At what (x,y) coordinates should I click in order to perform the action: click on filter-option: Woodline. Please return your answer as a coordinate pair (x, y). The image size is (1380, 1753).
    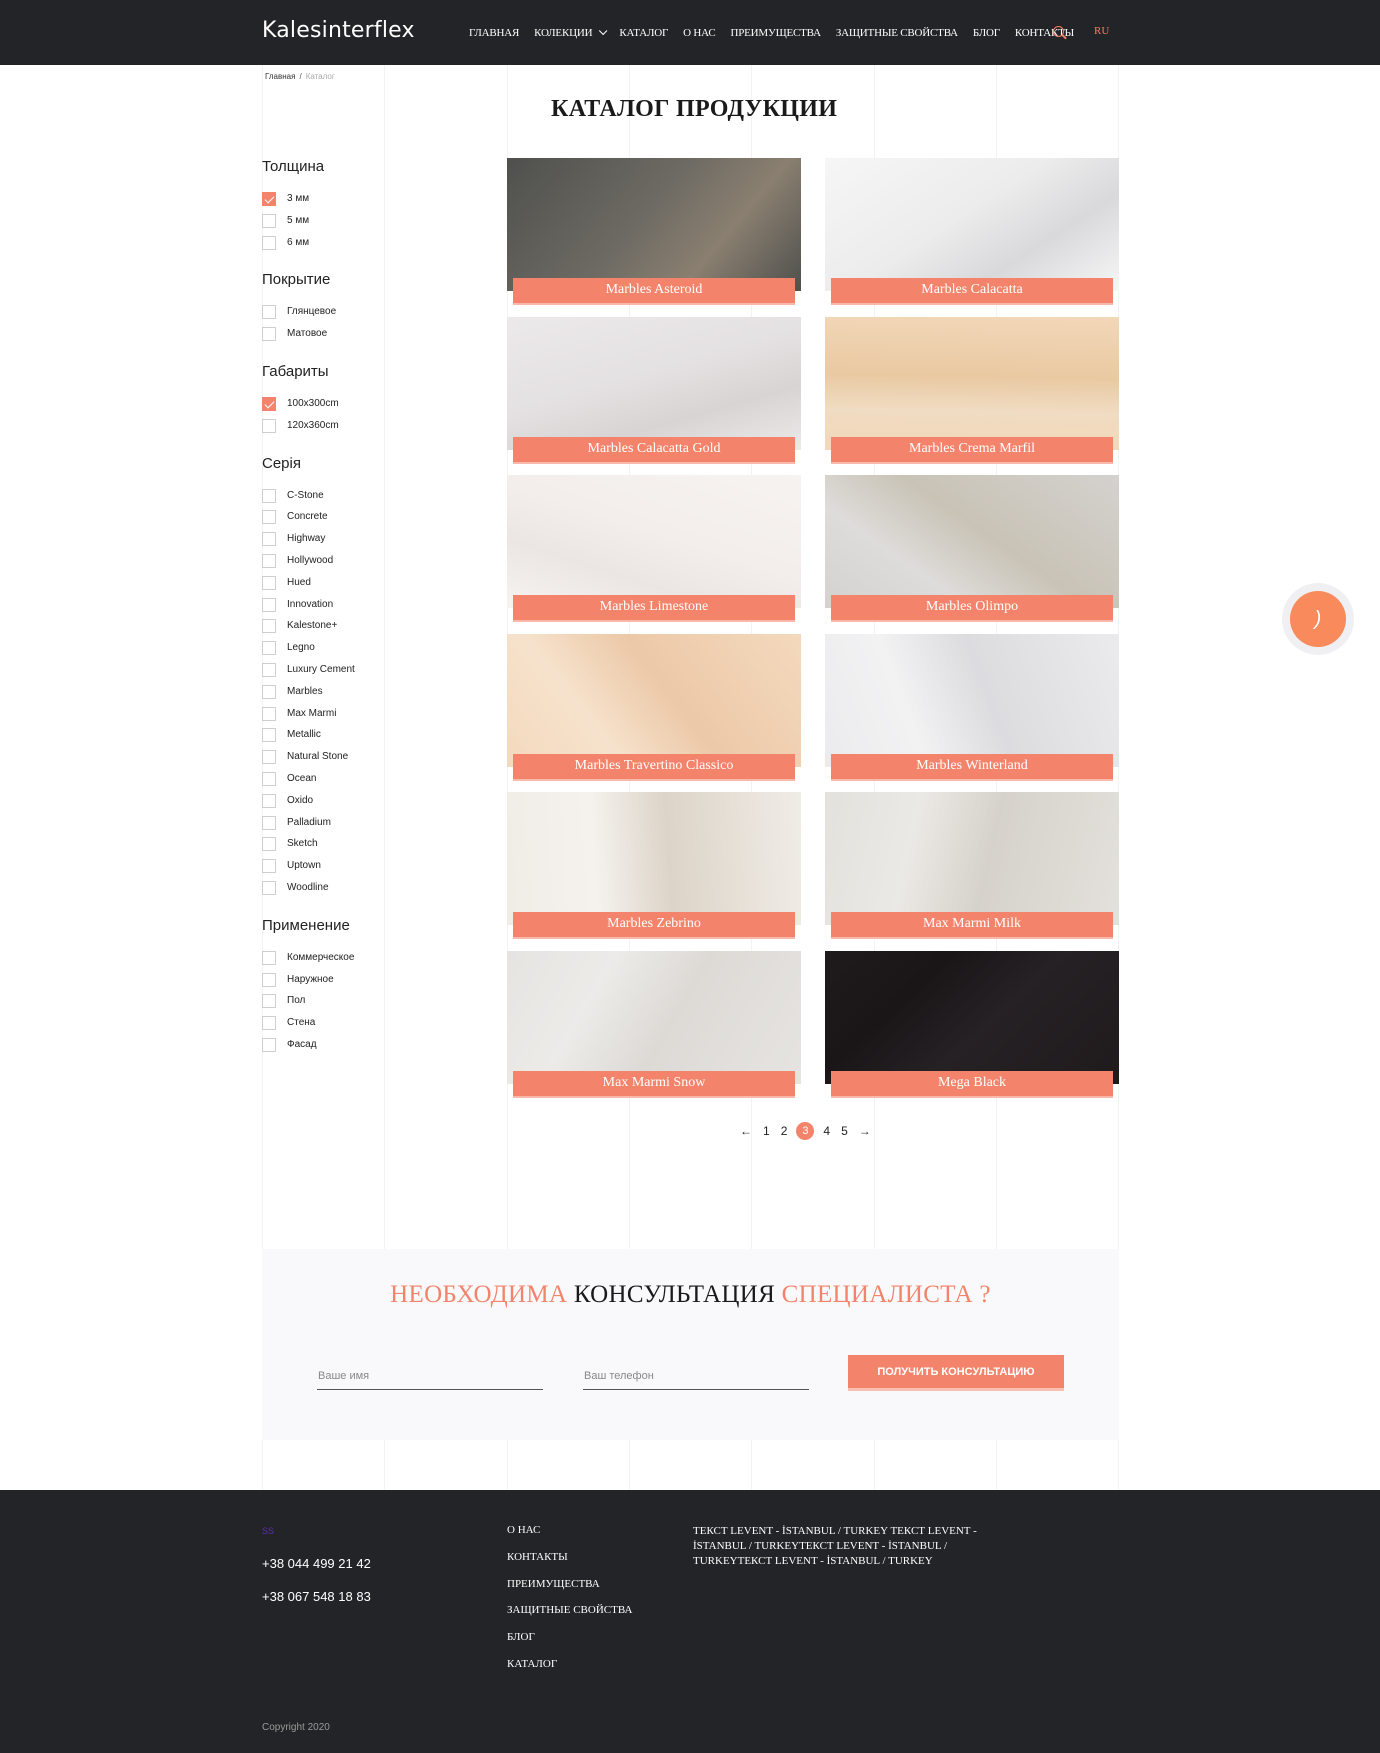
    Looking at the image, I should click on (362, 891).